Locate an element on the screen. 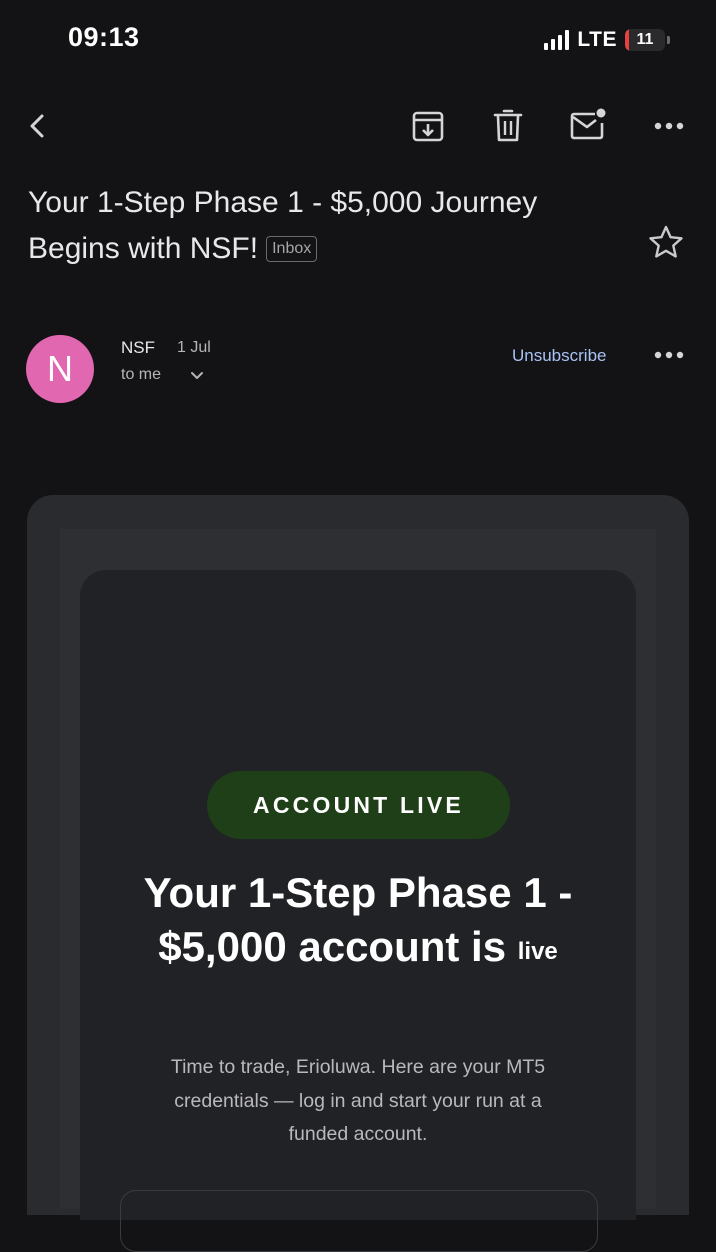 The width and height of the screenshot is (716, 1252). unsubscribe-link: Unsubscribe is located at coordinates (559, 356).